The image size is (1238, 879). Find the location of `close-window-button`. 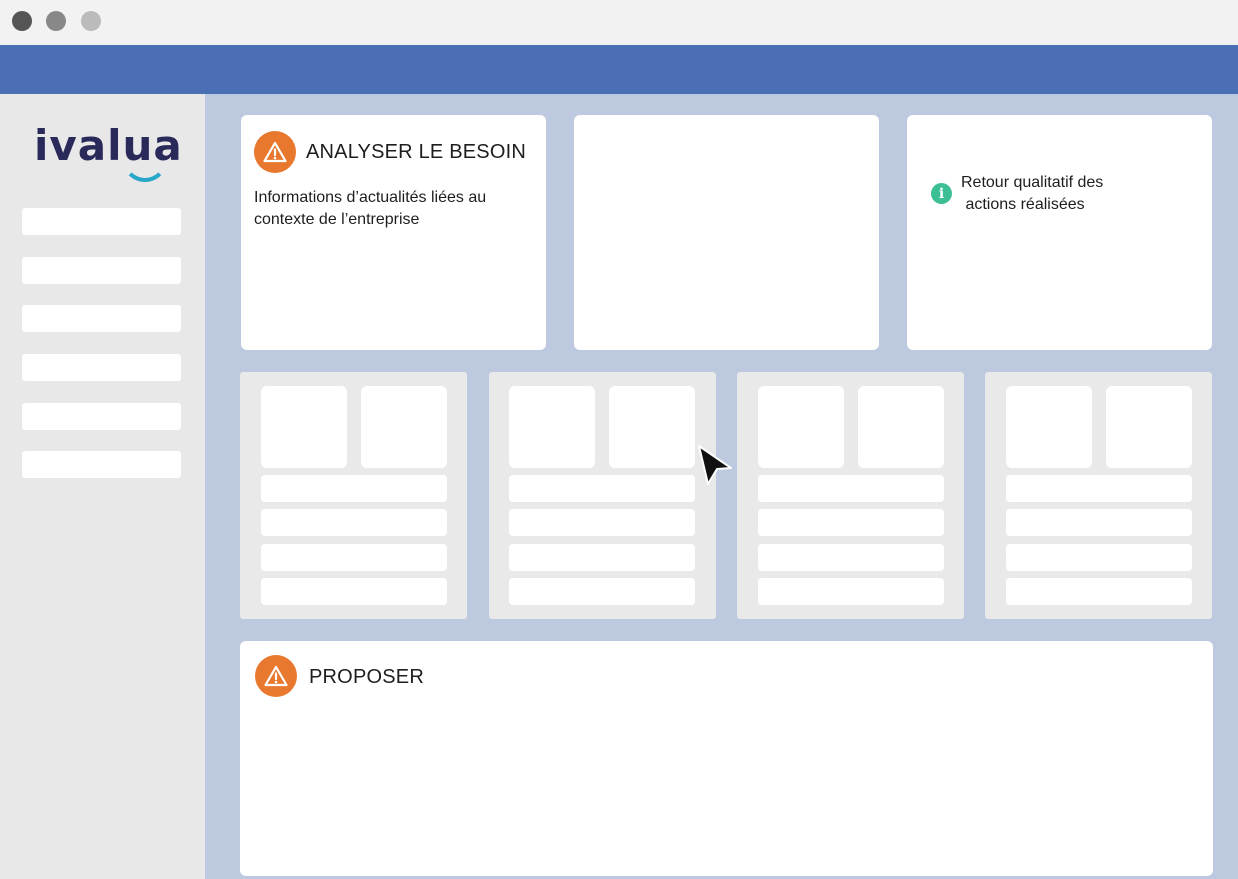

close-window-button is located at coordinates (22, 21).